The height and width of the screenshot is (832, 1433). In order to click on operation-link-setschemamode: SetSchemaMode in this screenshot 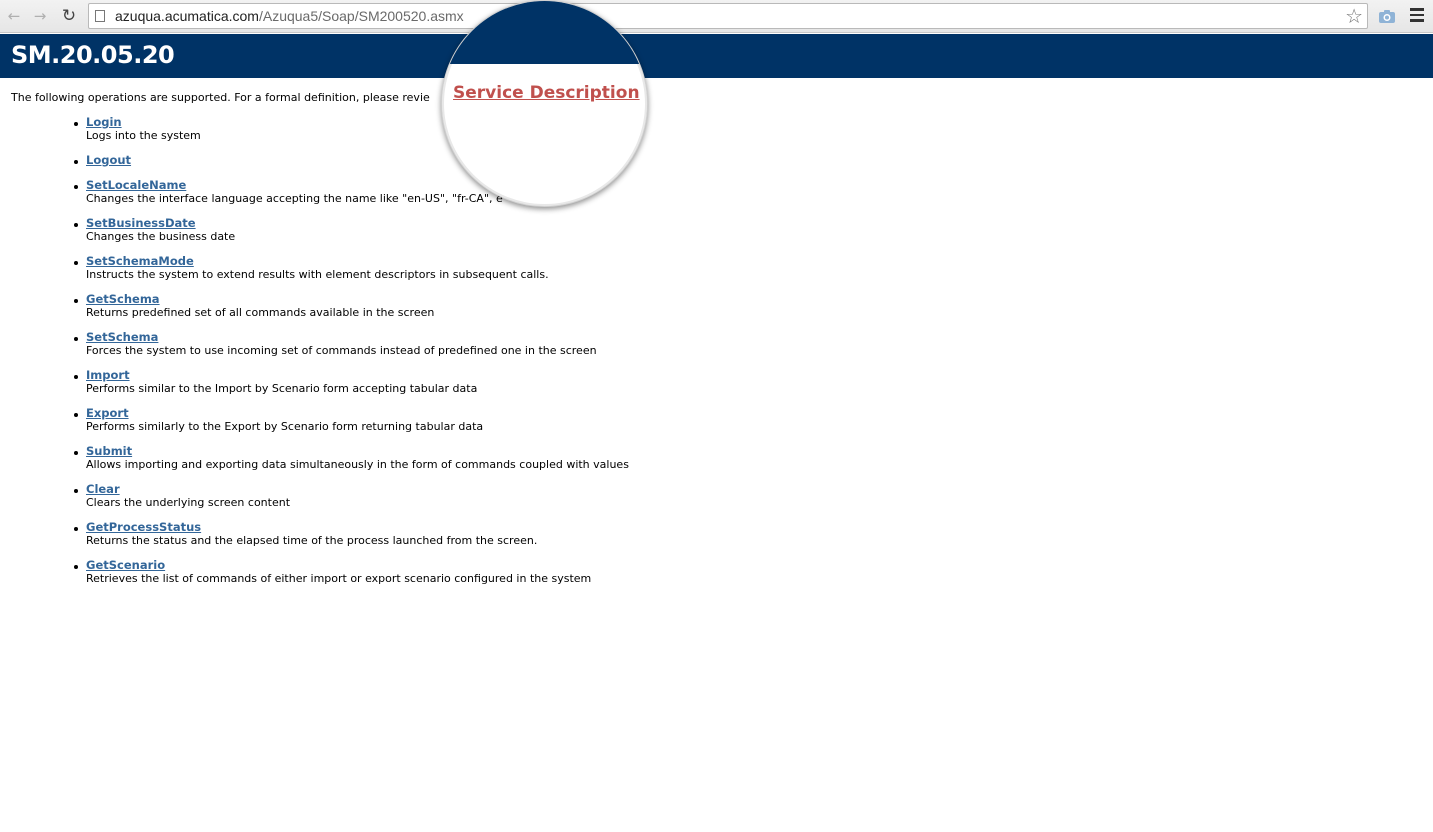, I will do `click(479, 261)`.